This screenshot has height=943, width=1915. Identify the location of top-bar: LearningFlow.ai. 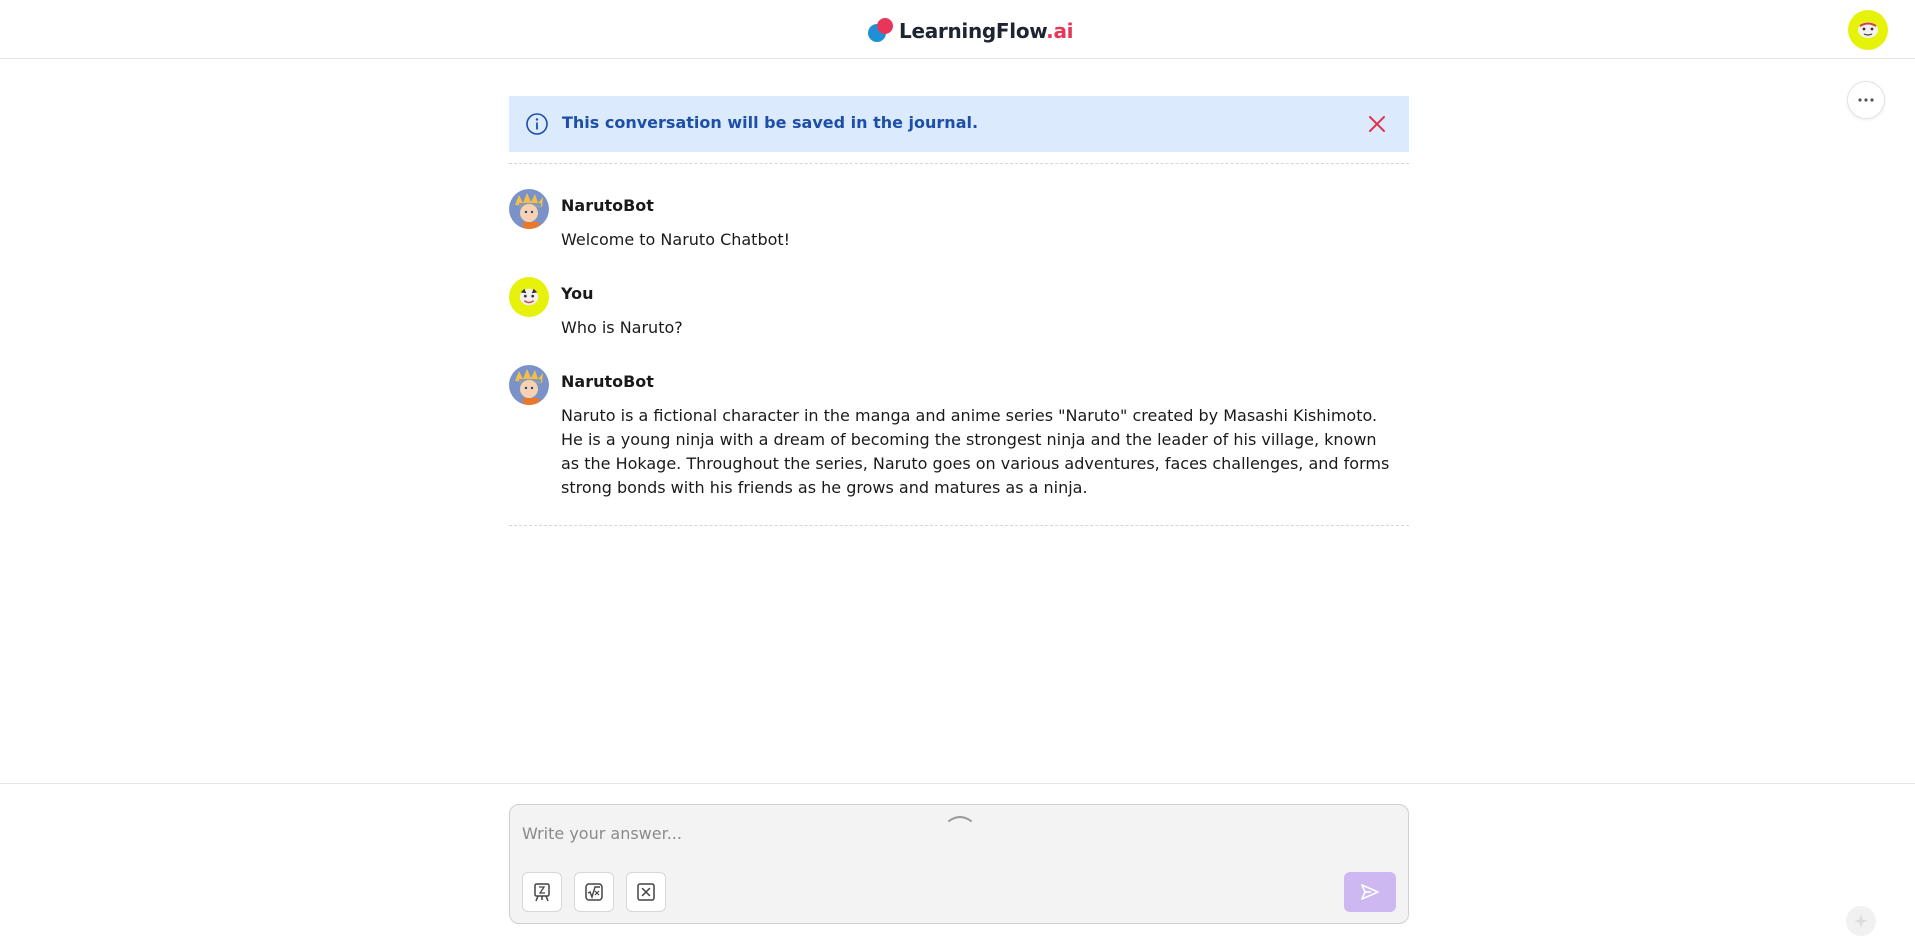
(957, 29).